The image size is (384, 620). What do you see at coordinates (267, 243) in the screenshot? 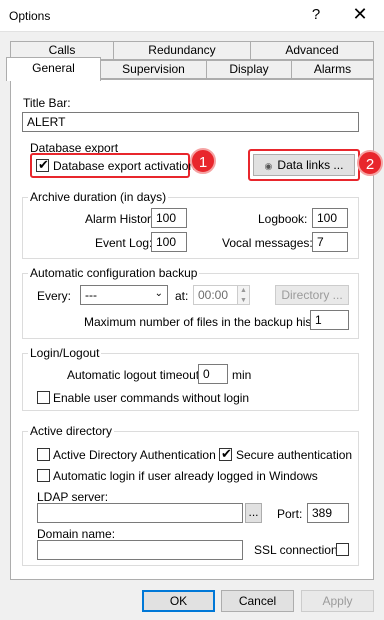
I see `vocal-messages-label: Vocal messages:` at bounding box center [267, 243].